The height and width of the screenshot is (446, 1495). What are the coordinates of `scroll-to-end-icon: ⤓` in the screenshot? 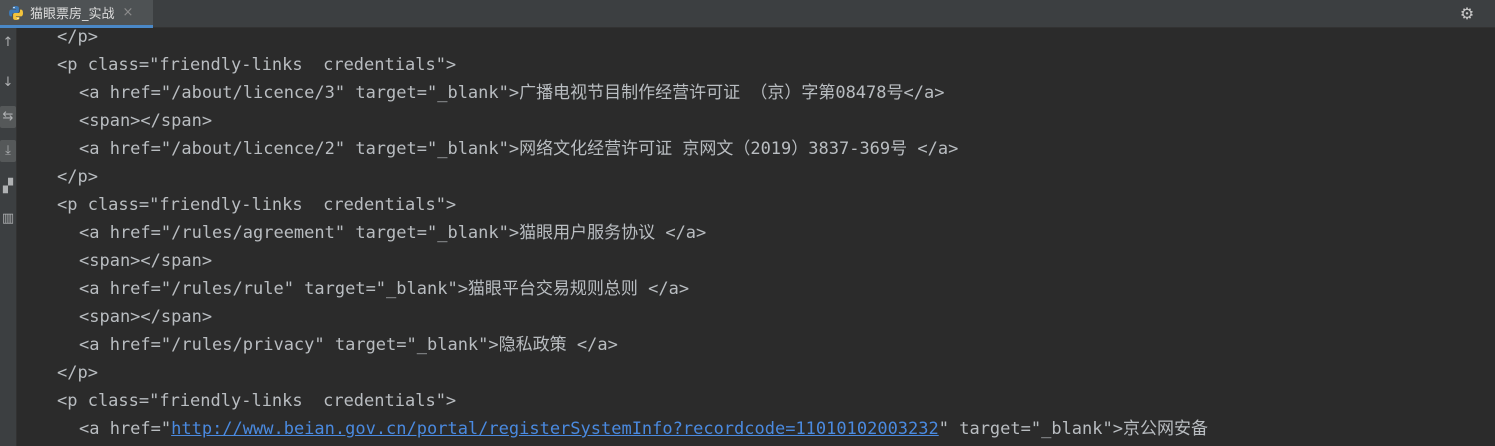 It's located at (8, 151).